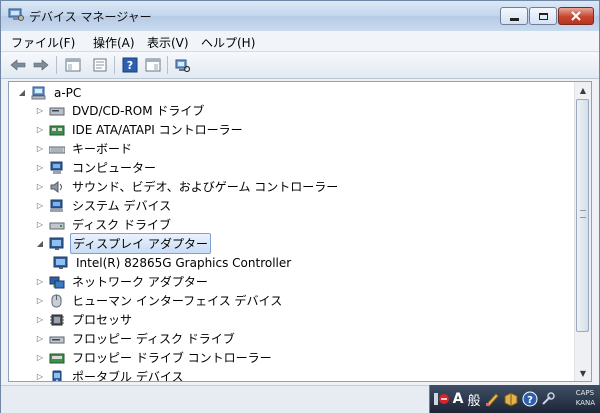 The height and width of the screenshot is (413, 600). Describe the element at coordinates (228, 42) in the screenshot. I see `menu-help: ヘルプ(H)` at that location.